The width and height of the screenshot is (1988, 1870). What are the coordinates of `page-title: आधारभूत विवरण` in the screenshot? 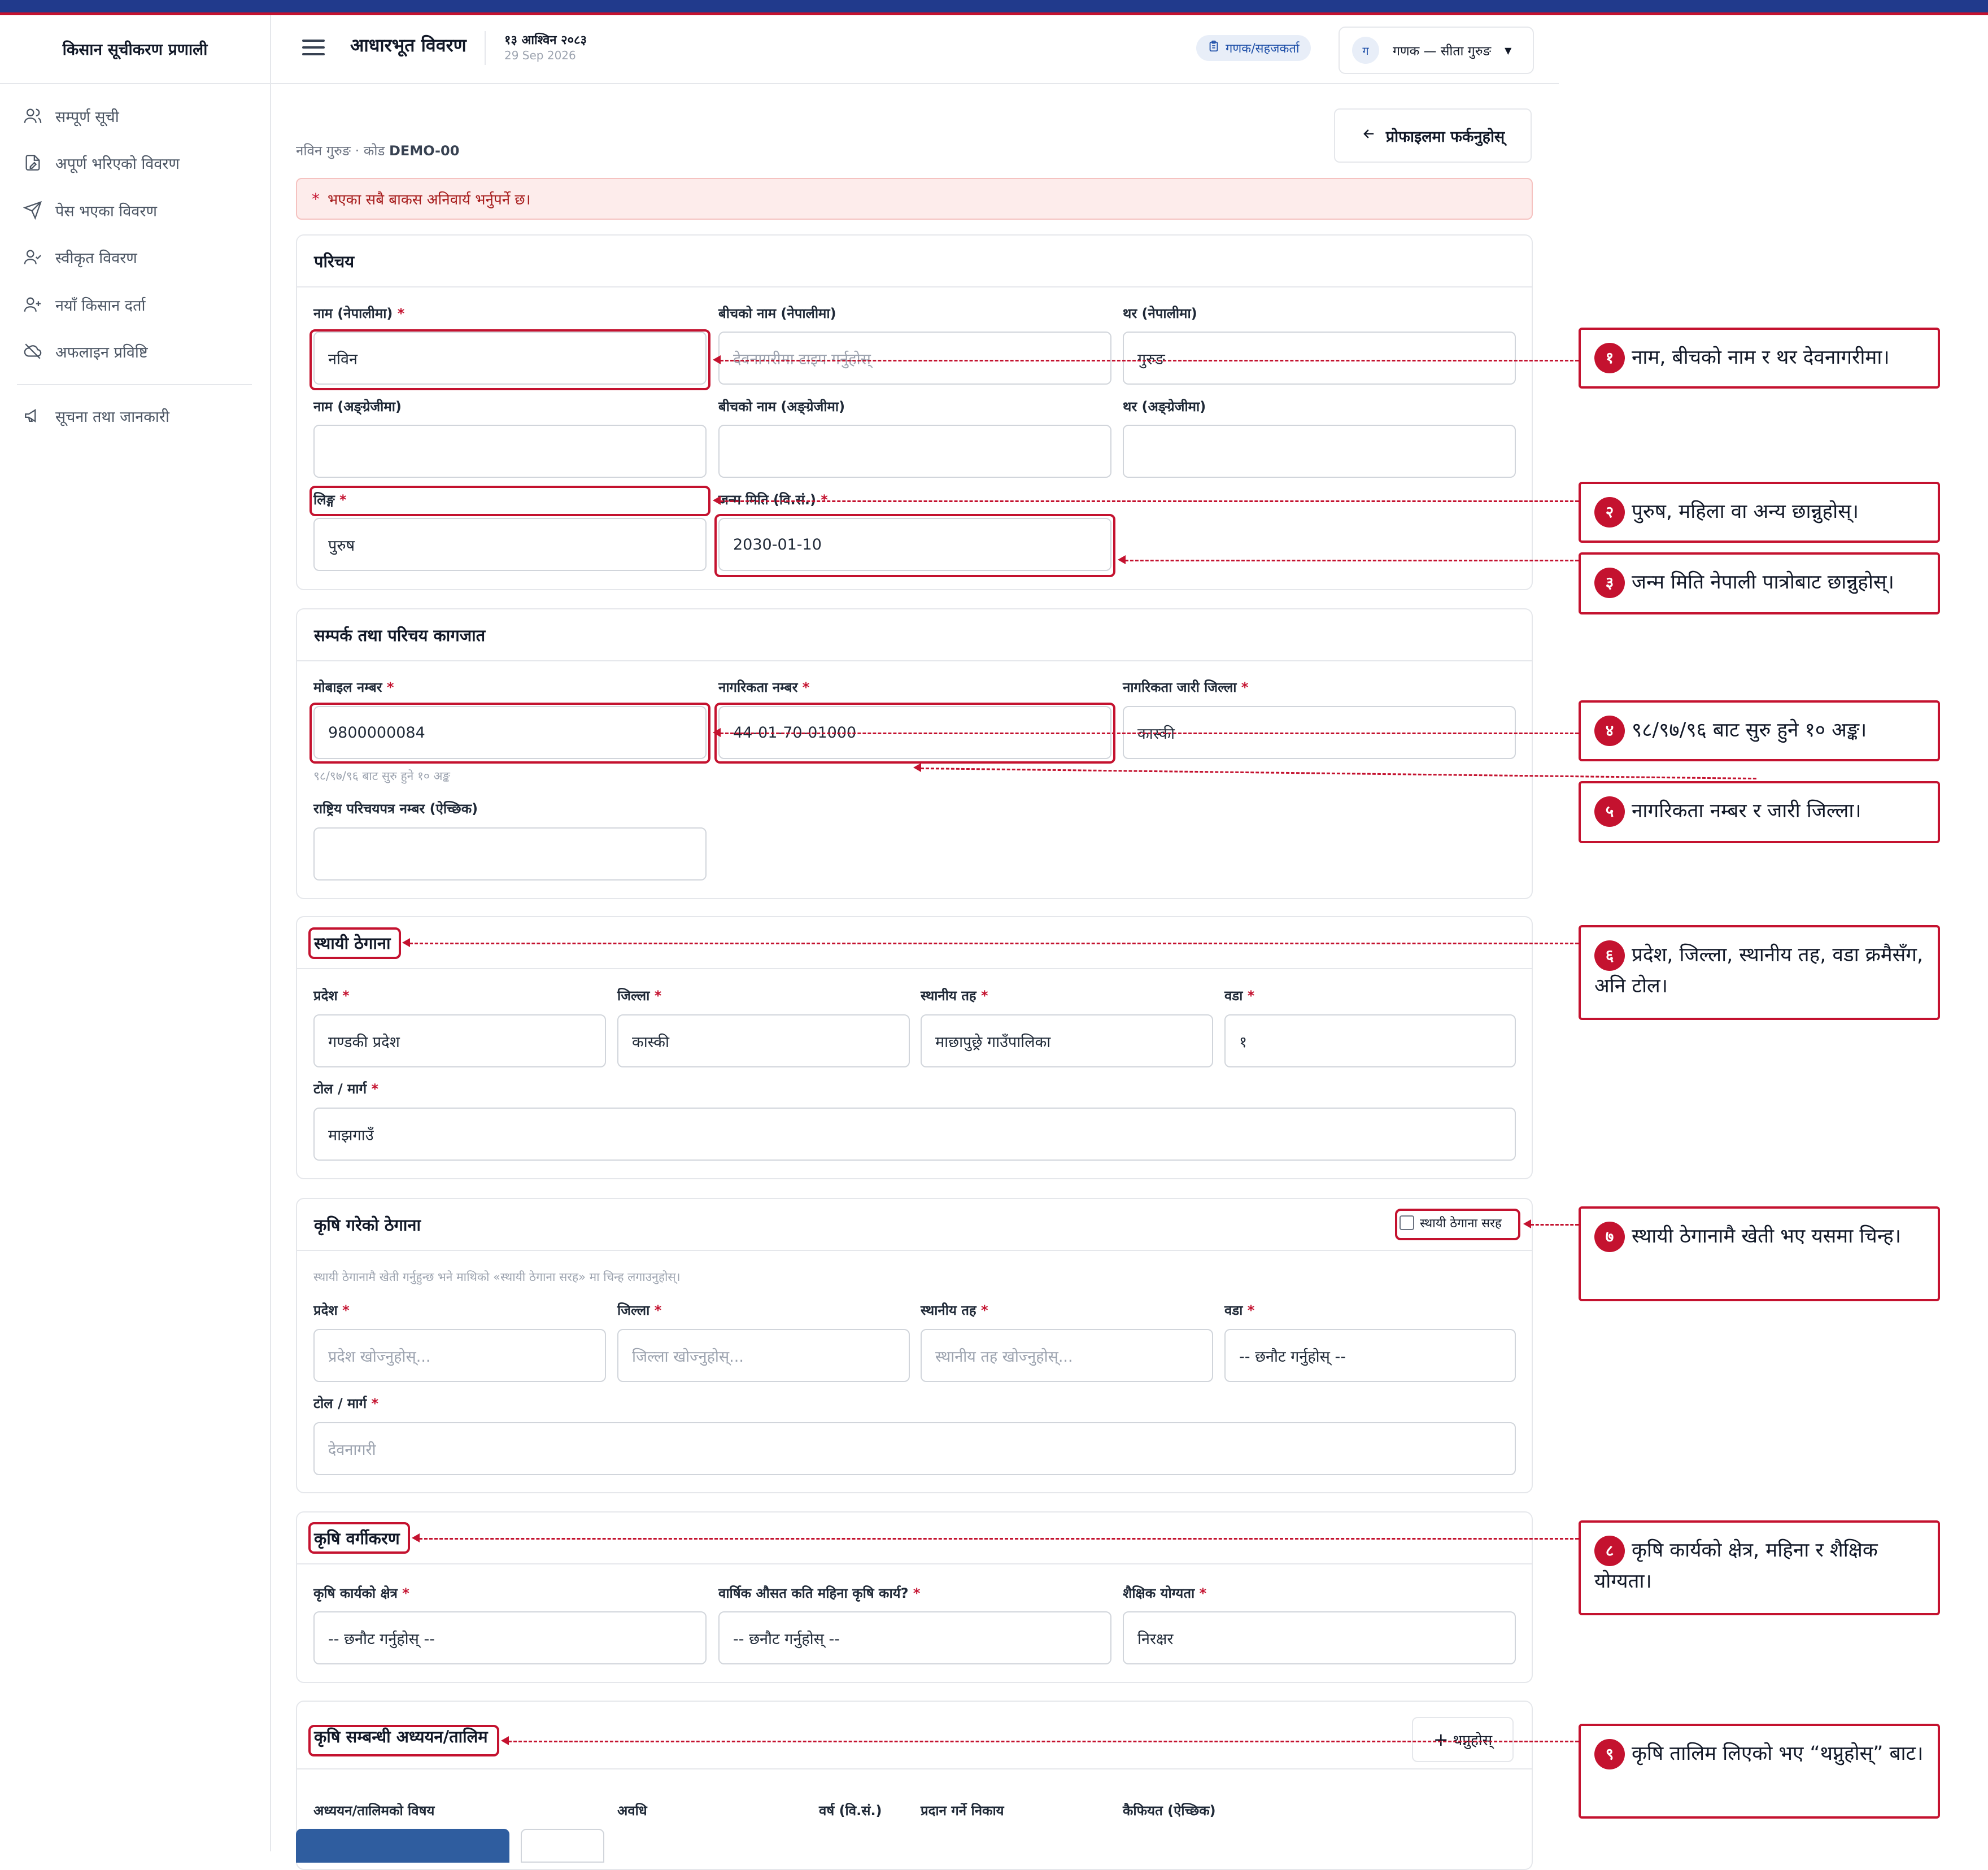 It's located at (408, 45).